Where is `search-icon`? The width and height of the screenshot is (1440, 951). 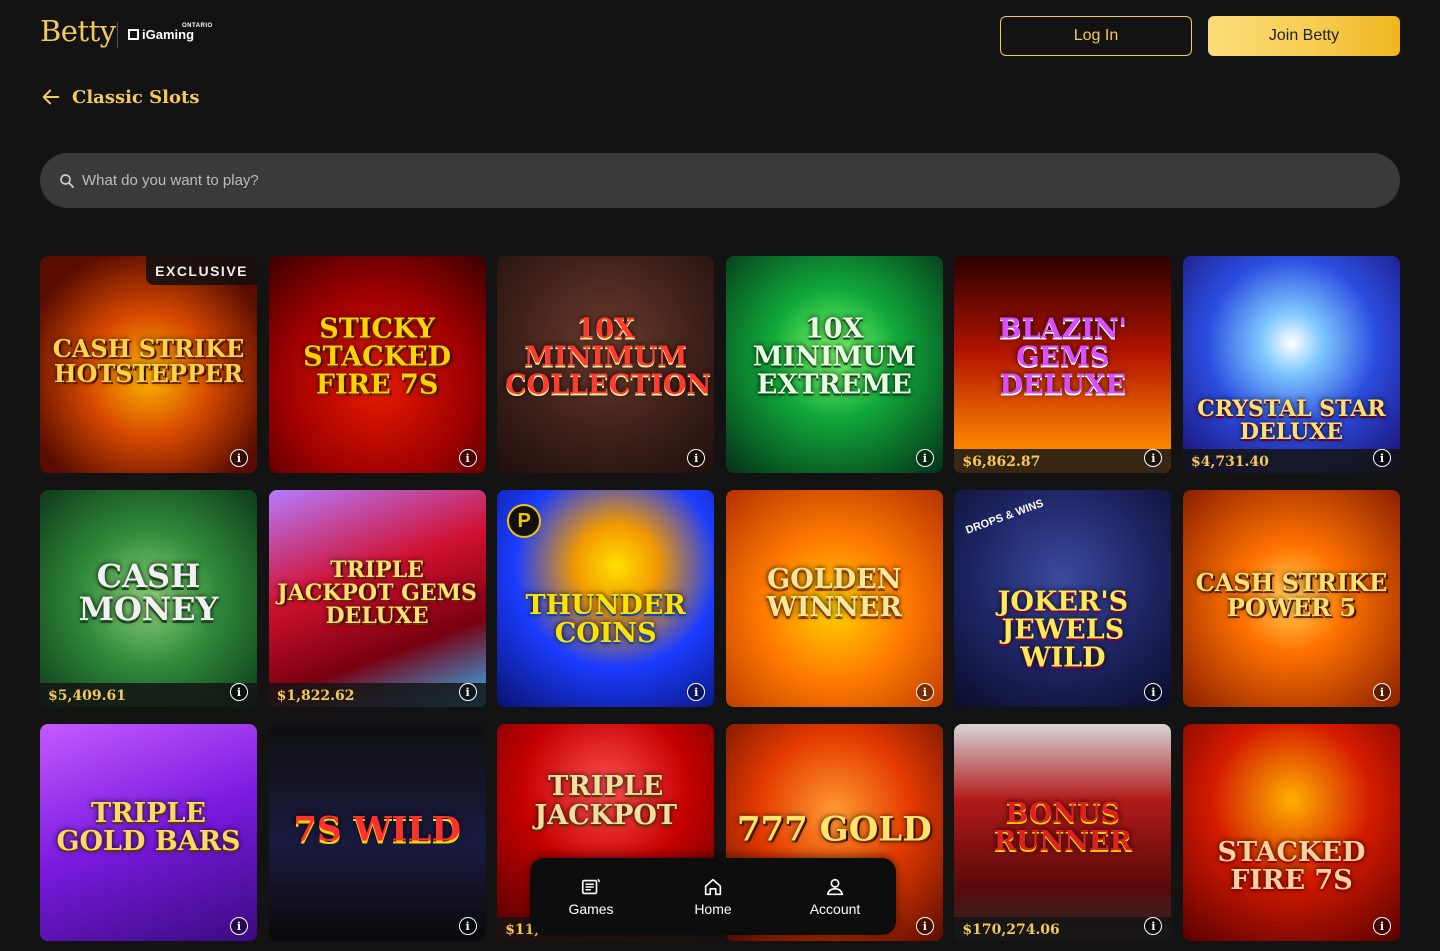 search-icon is located at coordinates (67, 180).